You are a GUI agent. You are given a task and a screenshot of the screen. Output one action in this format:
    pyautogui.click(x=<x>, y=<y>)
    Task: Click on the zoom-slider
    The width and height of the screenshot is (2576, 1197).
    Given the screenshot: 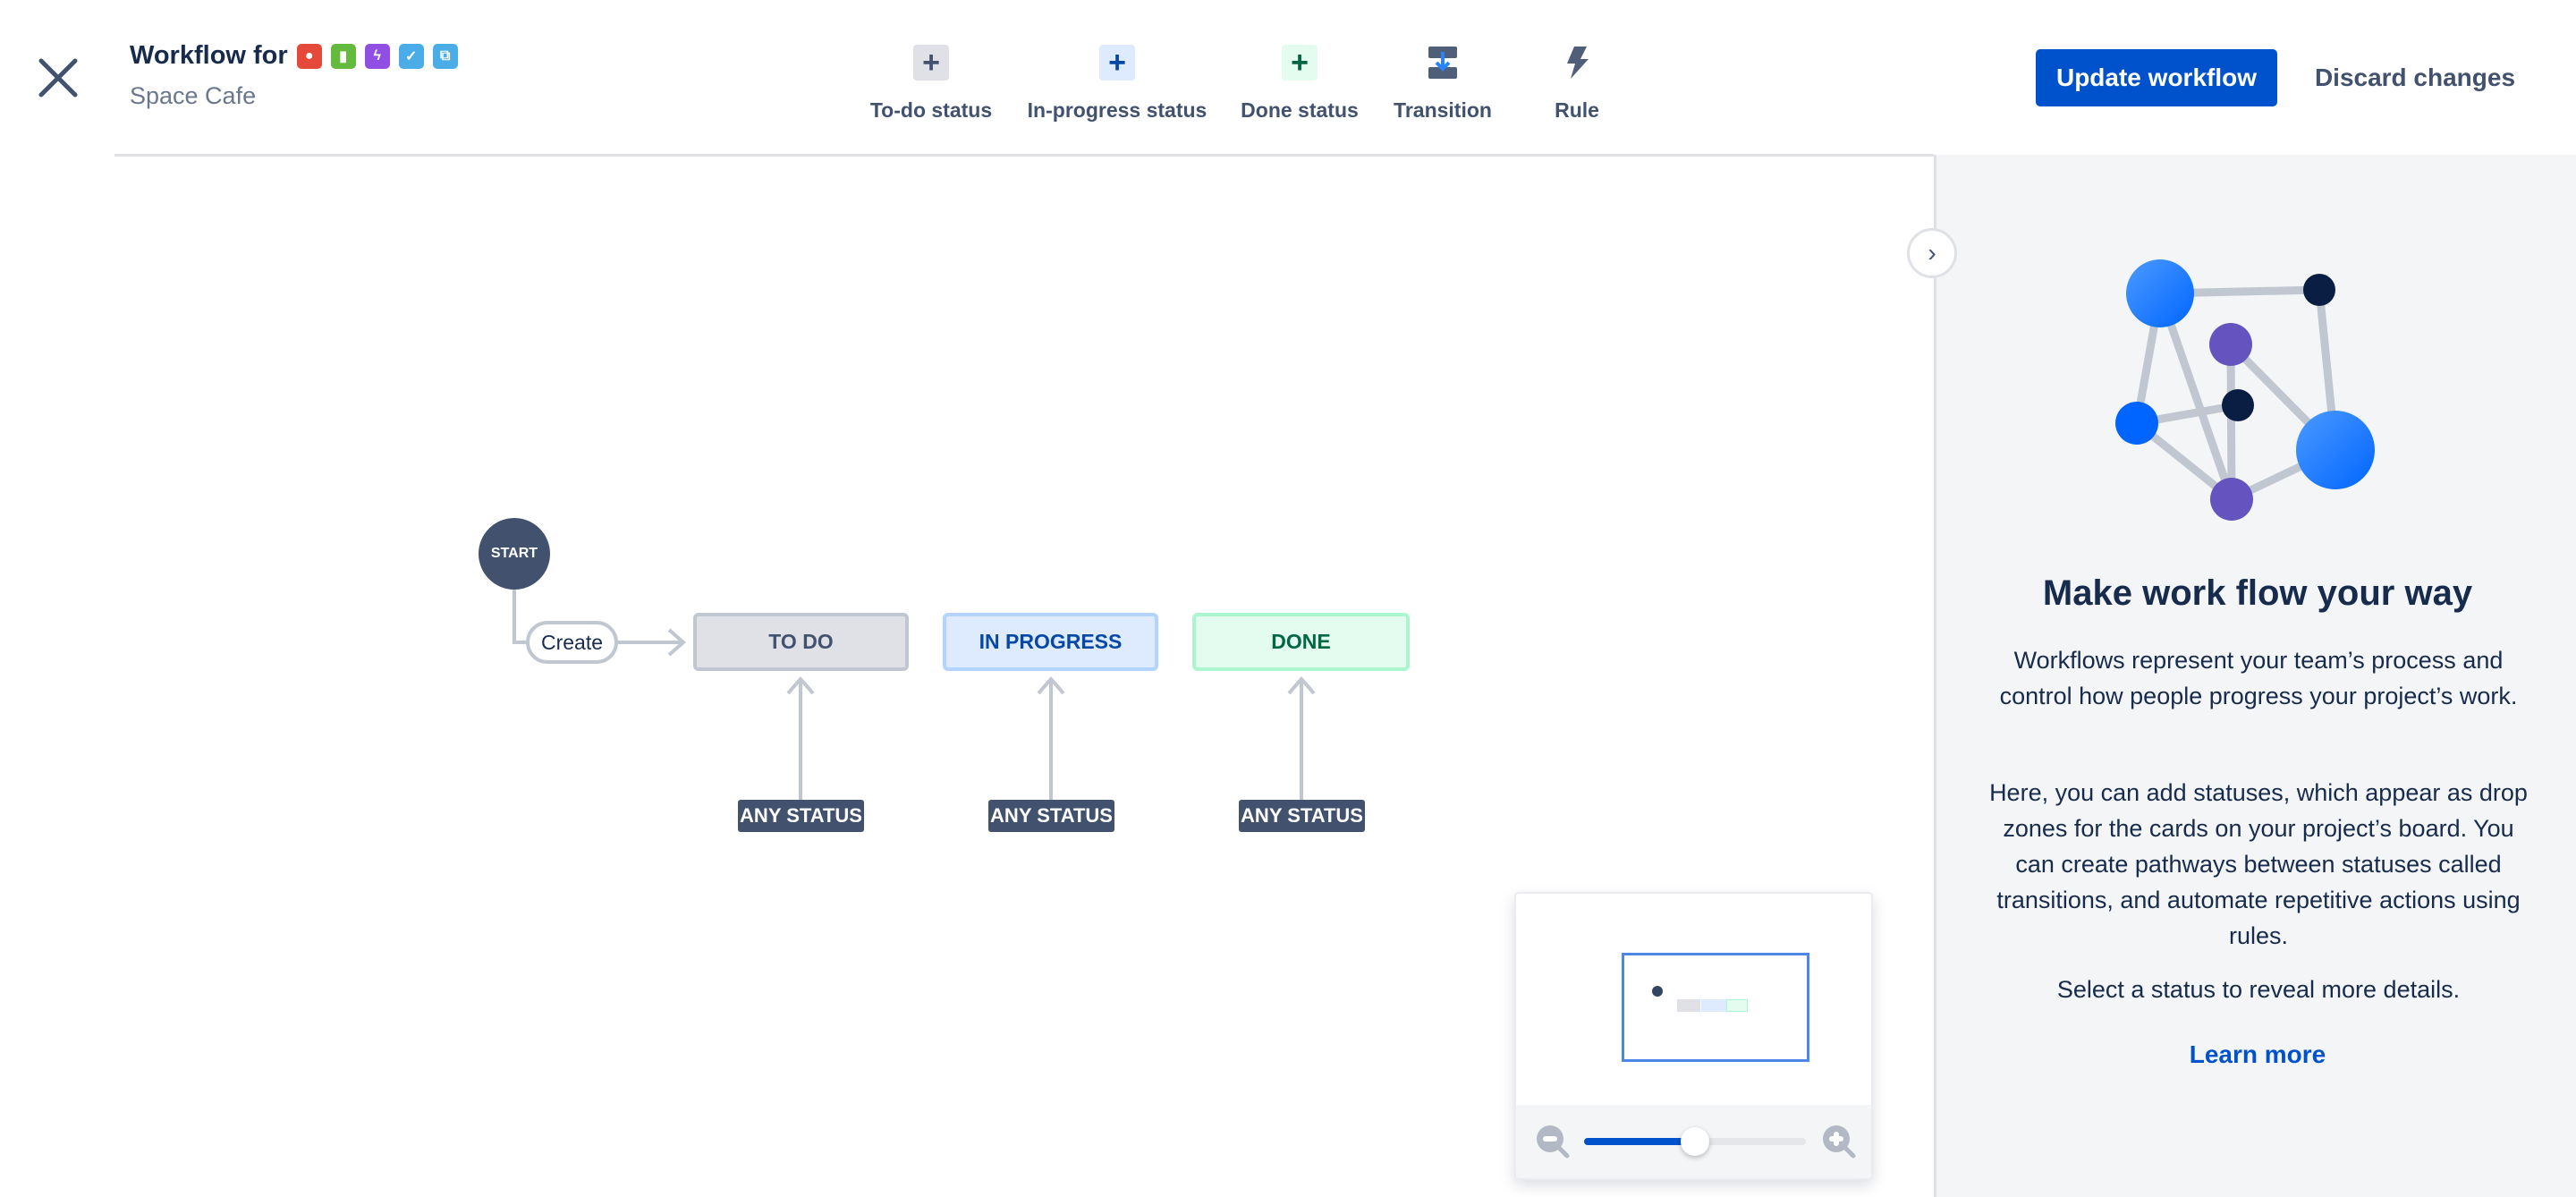 What is the action you would take?
    pyautogui.click(x=1695, y=1142)
    